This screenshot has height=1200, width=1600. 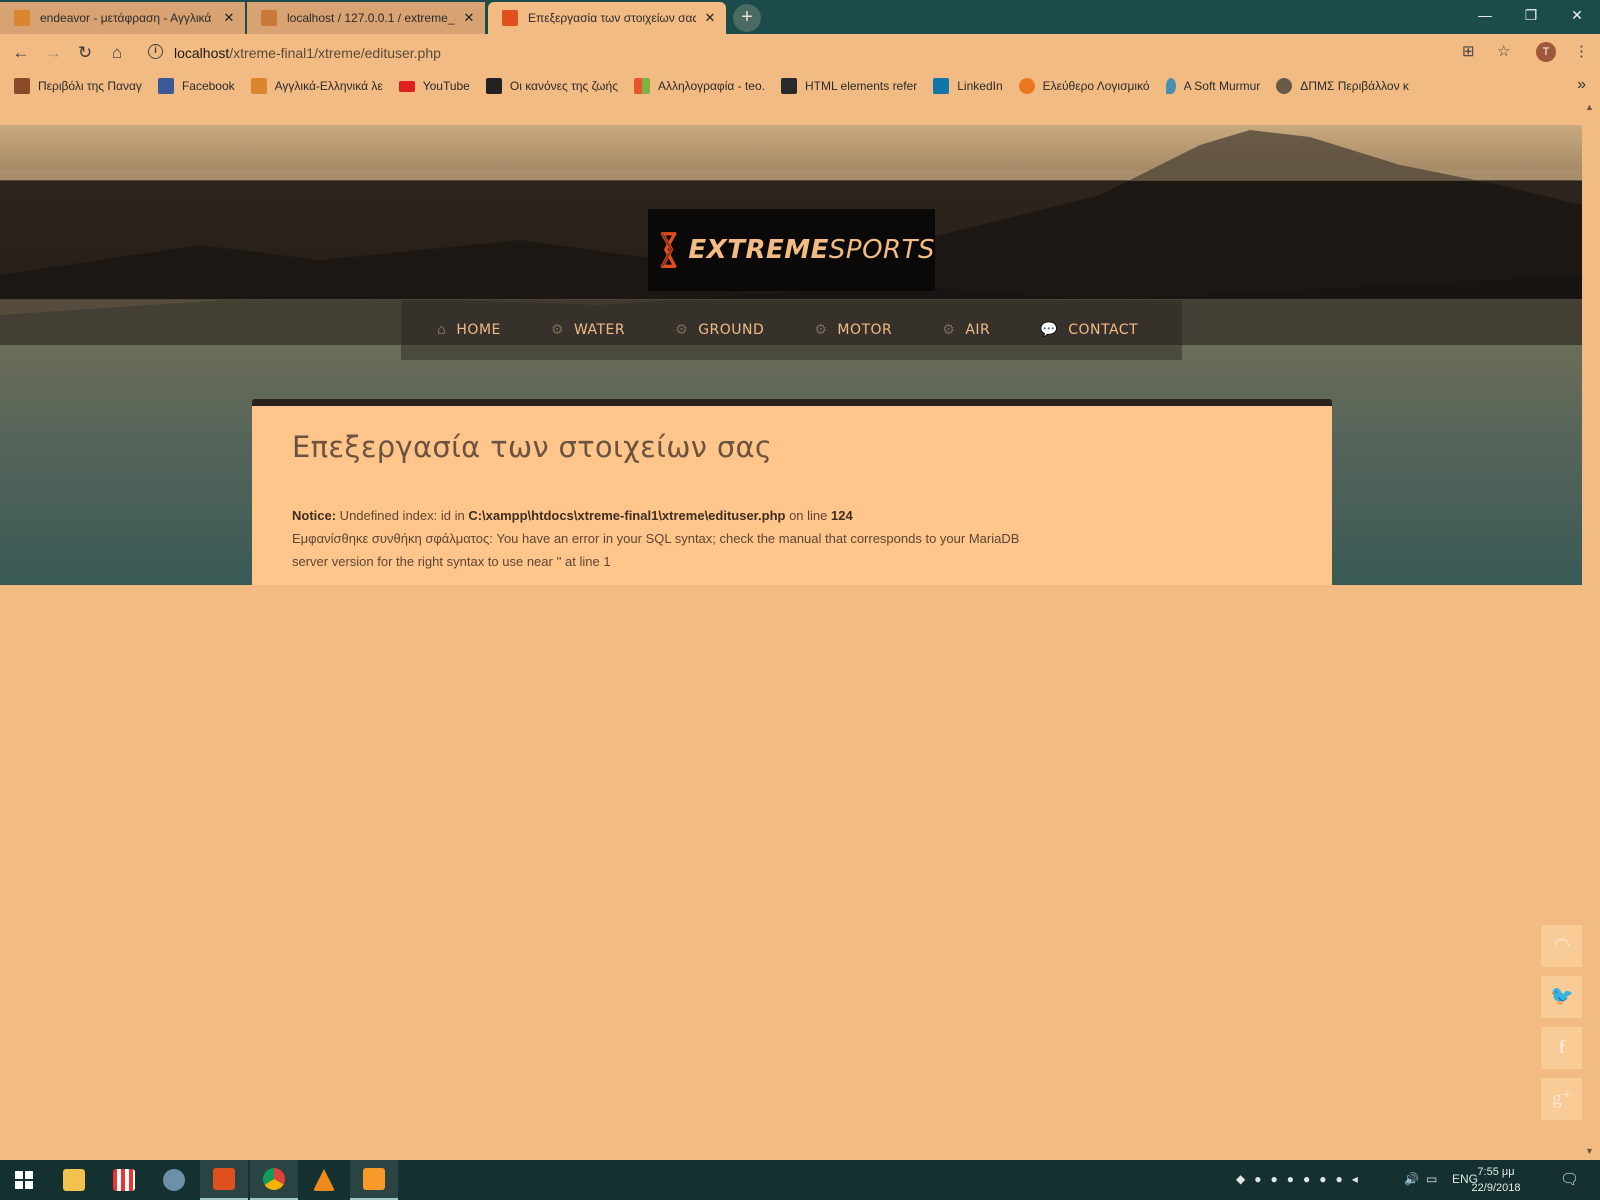 I want to click on nav-item-home: ⌂ HOME, so click(x=469, y=330).